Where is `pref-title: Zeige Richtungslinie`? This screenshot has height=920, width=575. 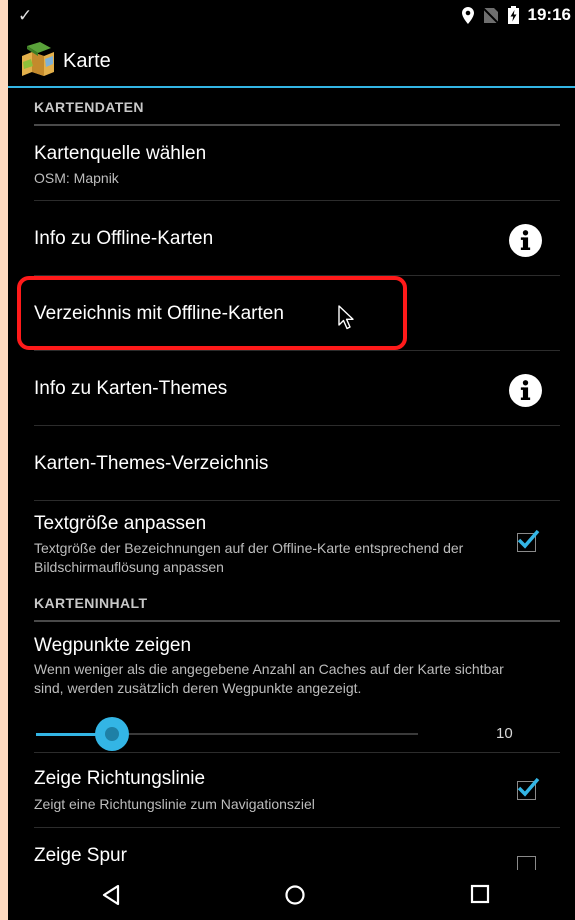
pref-title: Zeige Richtungslinie is located at coordinates (120, 778).